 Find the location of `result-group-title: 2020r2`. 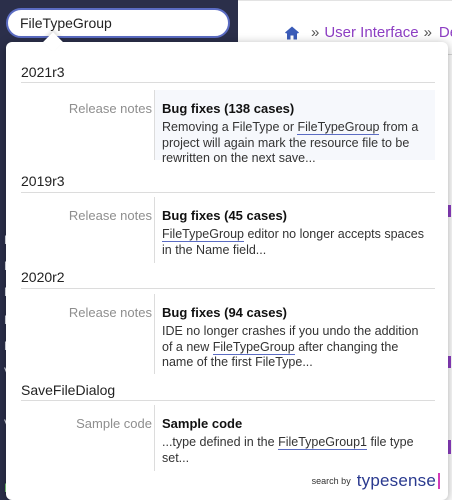

result-group-title: 2020r2 is located at coordinates (43, 277).